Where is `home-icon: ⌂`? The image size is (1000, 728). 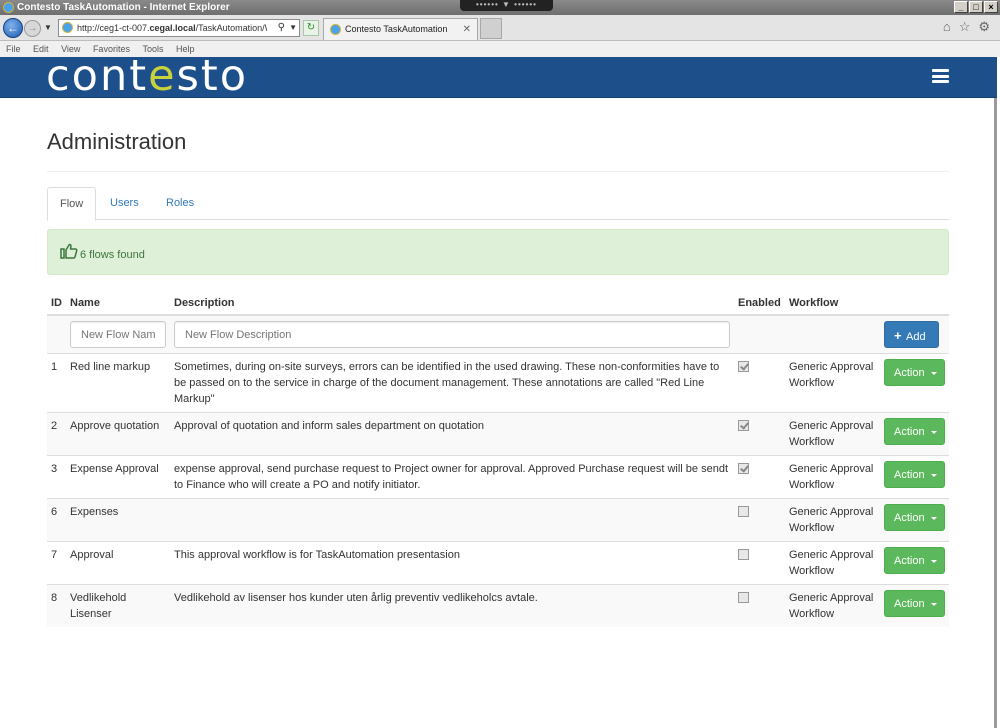 home-icon: ⌂ is located at coordinates (947, 27).